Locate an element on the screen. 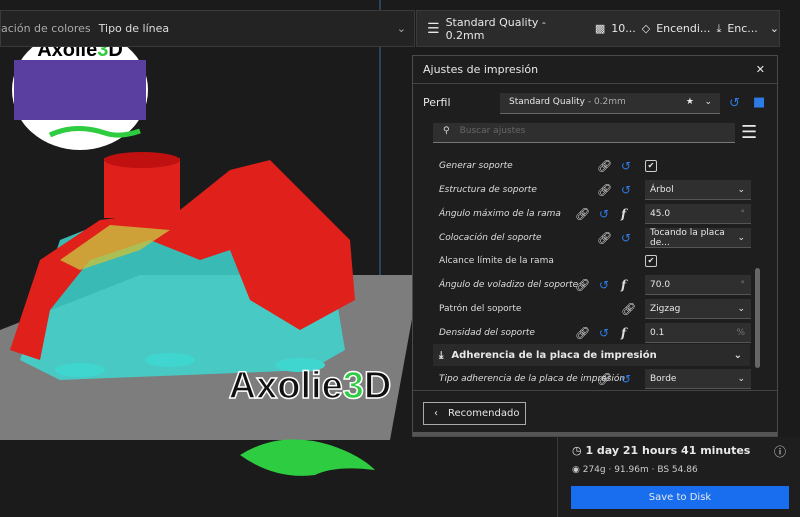 Image resolution: width=800 pixels, height=517 pixels. setting-row: Estructura de soporte 🔗︎ ↺ Árbol ⌄ is located at coordinates (595, 190).